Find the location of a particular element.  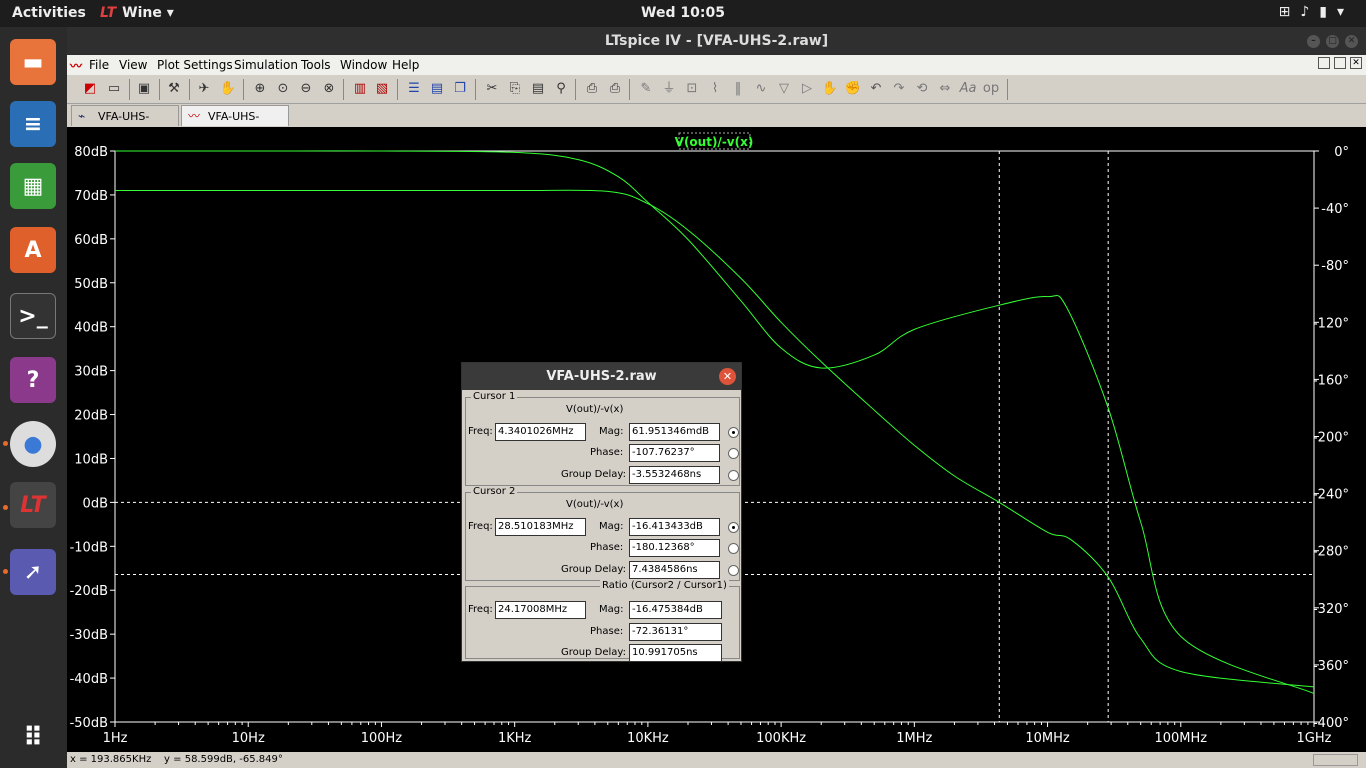

menu-view: View is located at coordinates (133, 65).